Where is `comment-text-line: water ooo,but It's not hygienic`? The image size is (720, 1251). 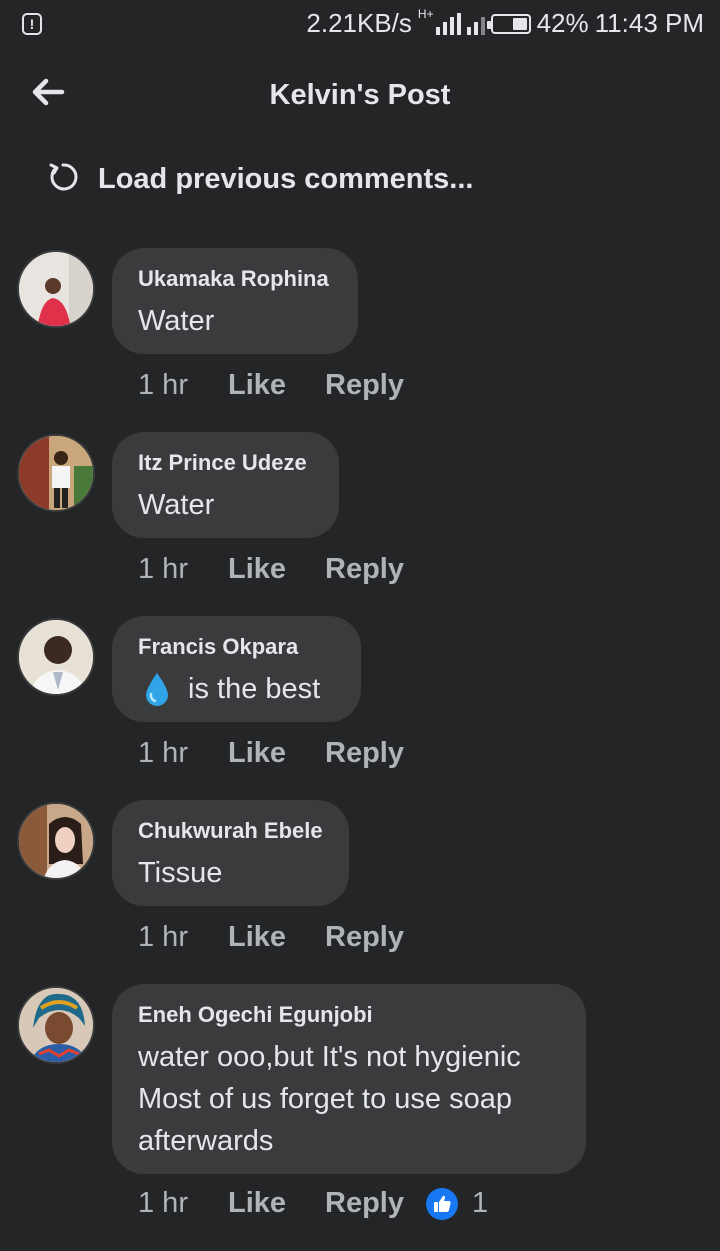 comment-text-line: water ooo,but It's not hygienic is located at coordinates (329, 1057).